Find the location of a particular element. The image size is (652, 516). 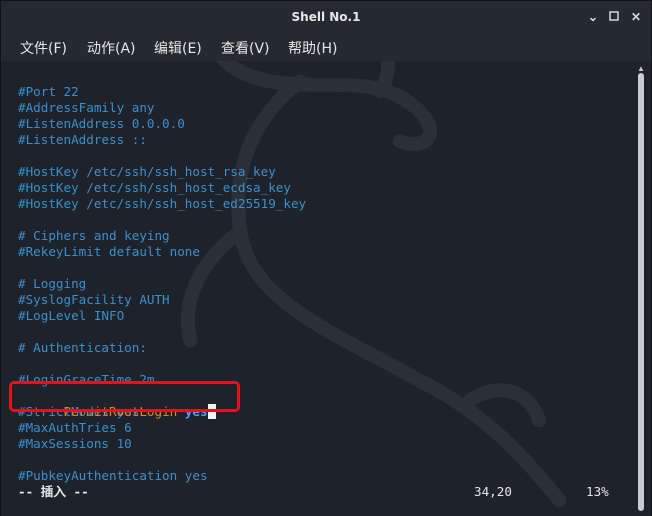

minimize-icon: ⌄ is located at coordinates (593, 17).